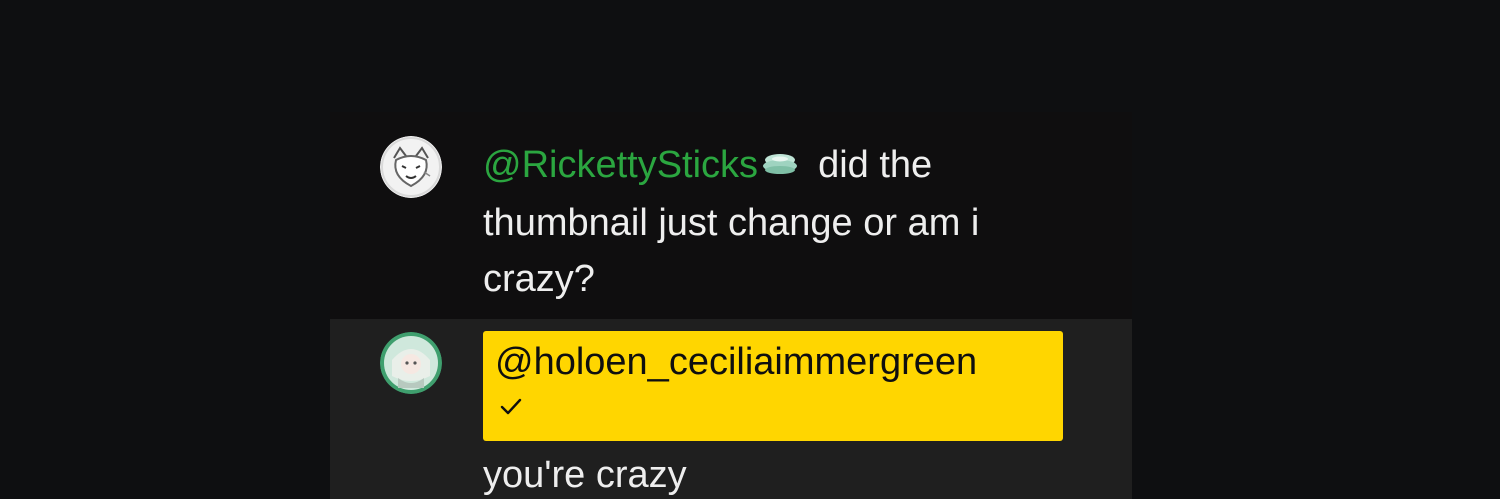 The image size is (1500, 499). I want to click on owner-highlight: @holoen_ceciliaimmergreen, so click(773, 386).